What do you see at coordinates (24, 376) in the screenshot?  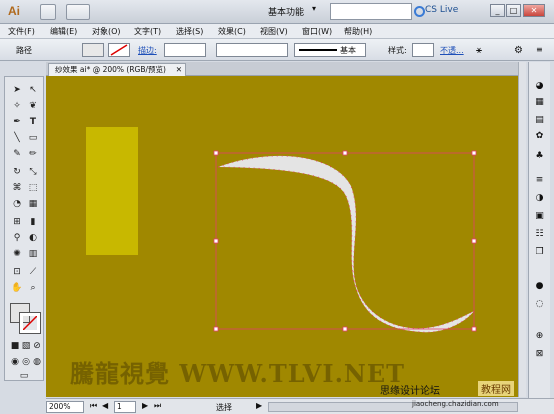 I see `screen-mode-icon: ▭` at bounding box center [24, 376].